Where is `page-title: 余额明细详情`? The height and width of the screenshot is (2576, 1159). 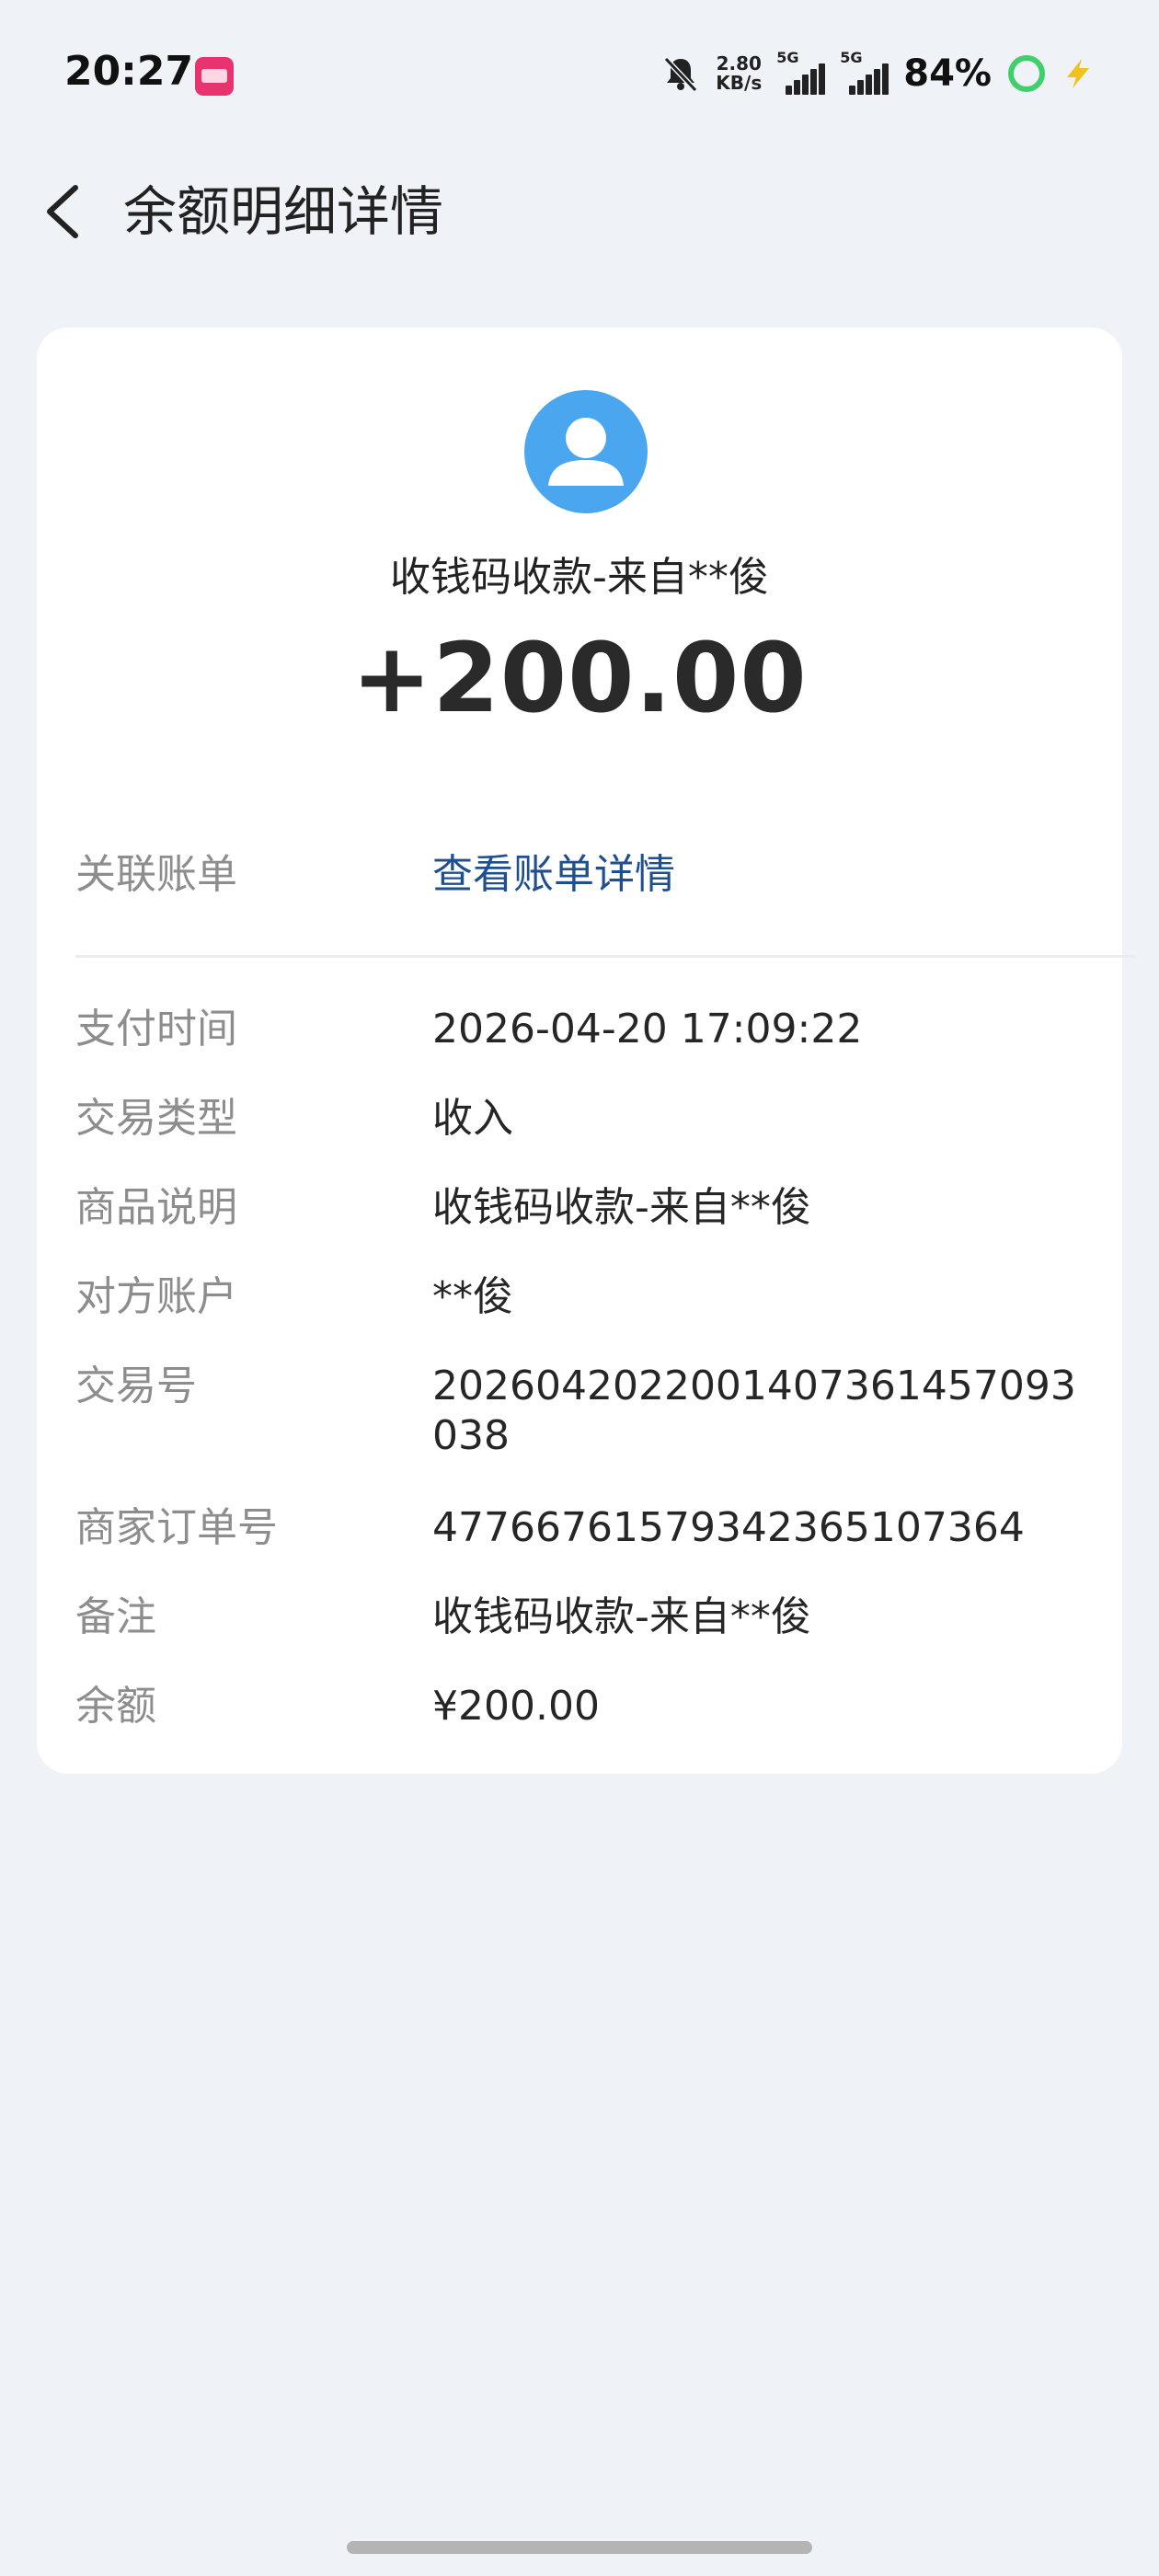 page-title: 余额明细详情 is located at coordinates (283, 211).